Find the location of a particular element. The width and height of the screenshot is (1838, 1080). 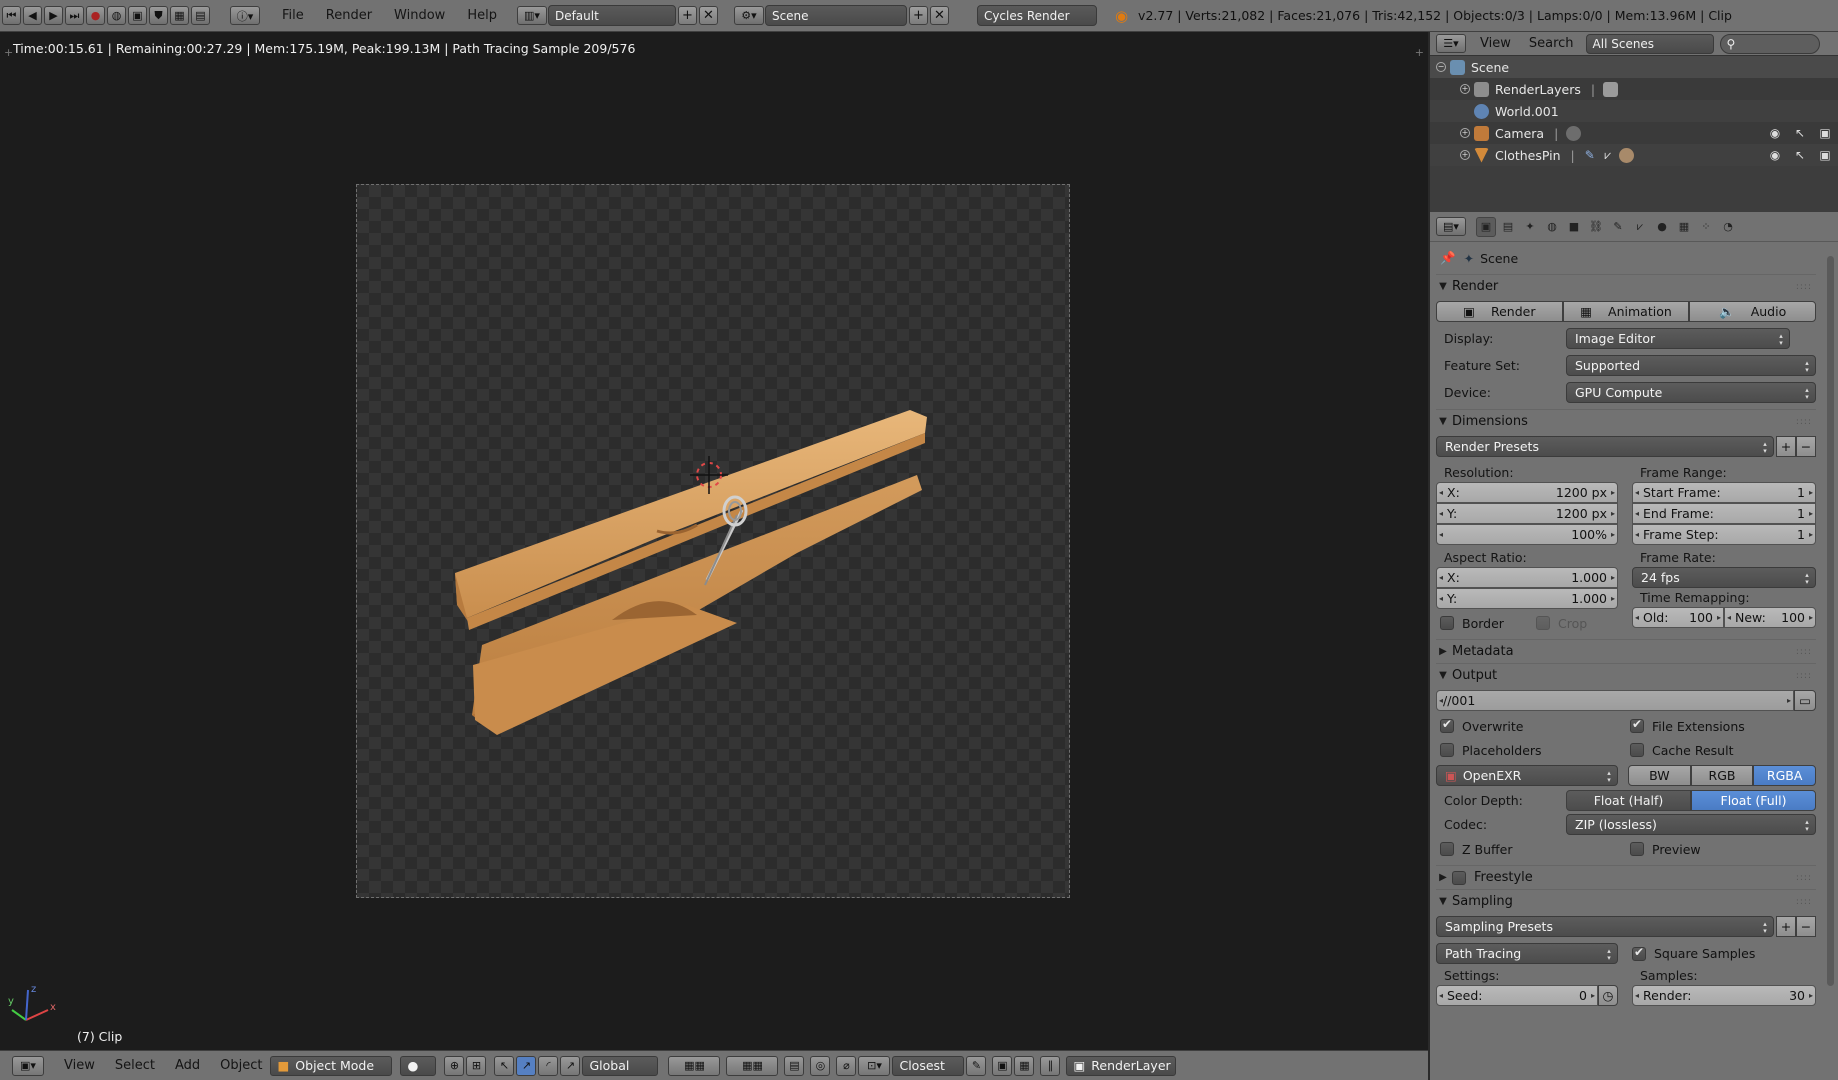

crop-checkbox: Crop is located at coordinates (1575, 623).